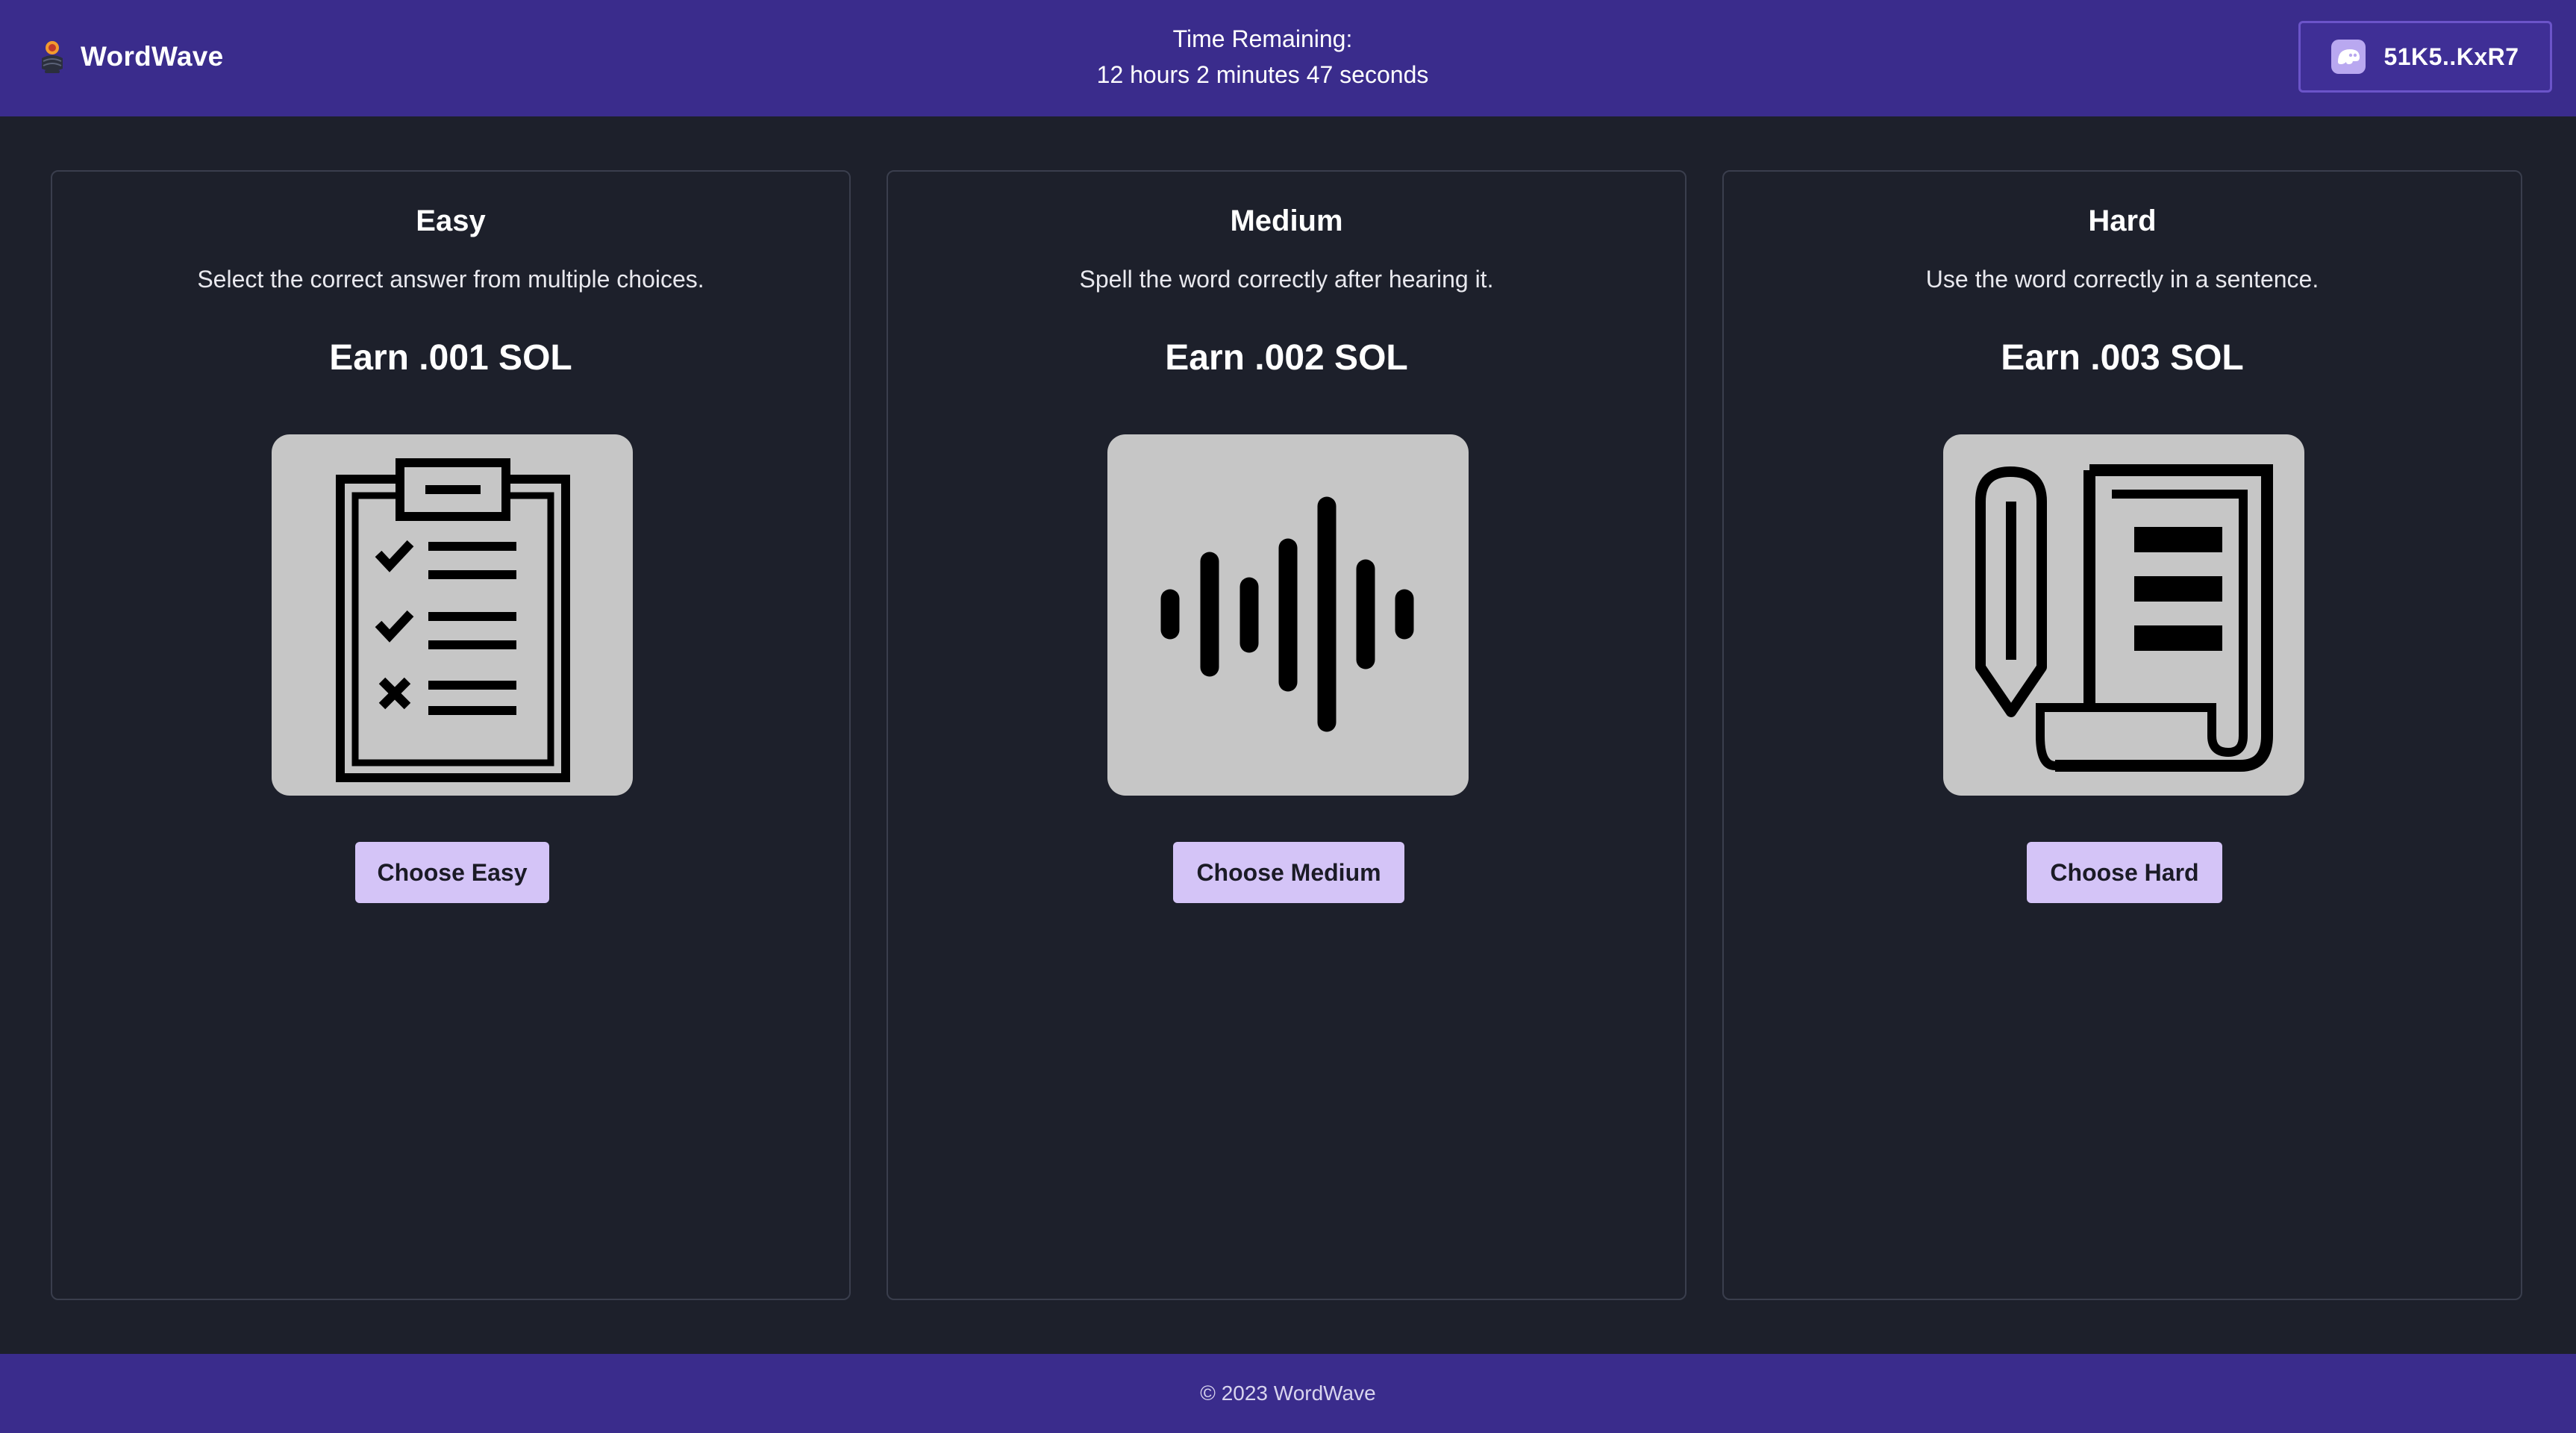 This screenshot has width=2576, height=1433. What do you see at coordinates (2122, 358) in the screenshot?
I see `level-reward: Earn .003 SOL` at bounding box center [2122, 358].